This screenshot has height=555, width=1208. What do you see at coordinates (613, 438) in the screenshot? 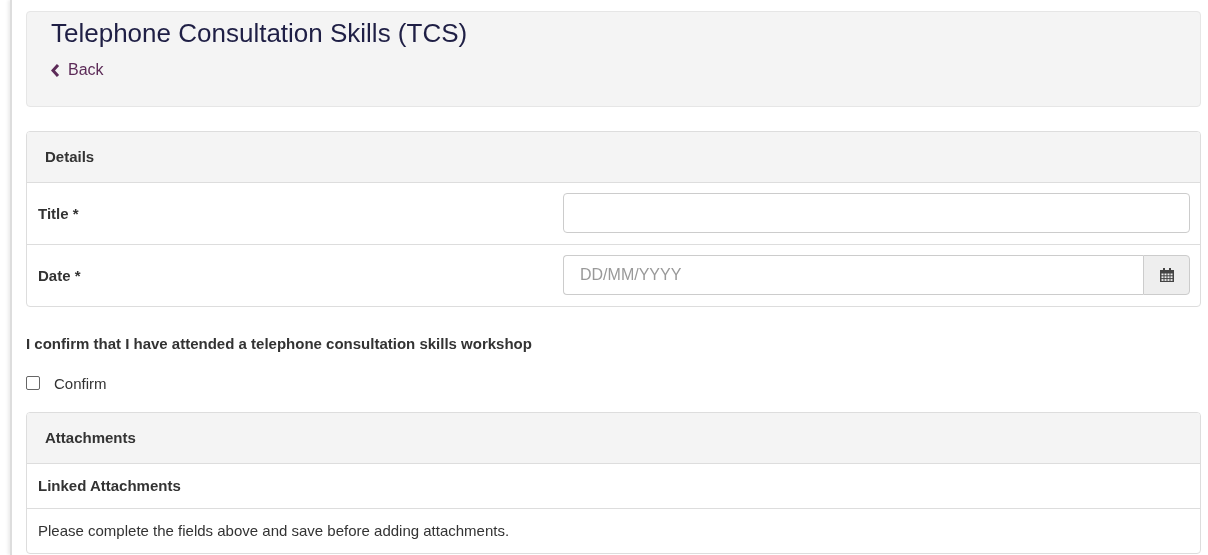
I see `panel-heading: Attachments` at bounding box center [613, 438].